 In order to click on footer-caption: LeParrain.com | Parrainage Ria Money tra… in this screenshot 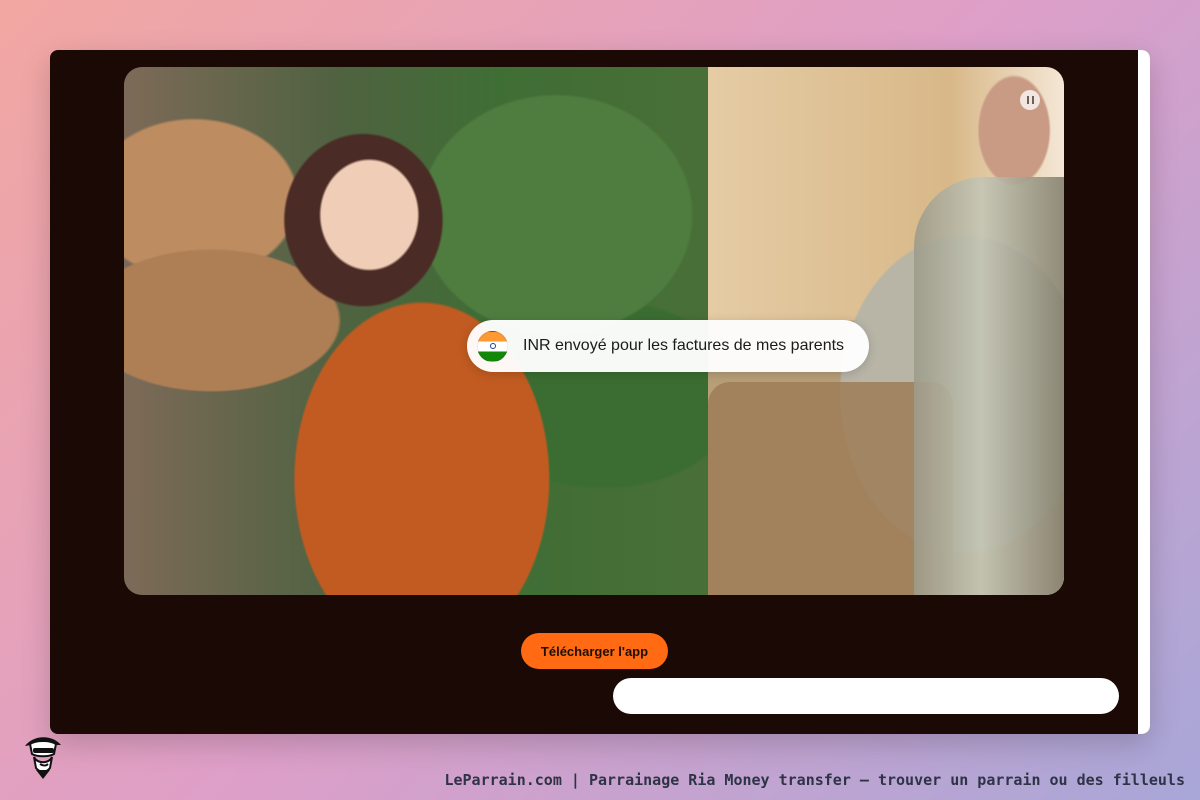, I will do `click(814, 780)`.